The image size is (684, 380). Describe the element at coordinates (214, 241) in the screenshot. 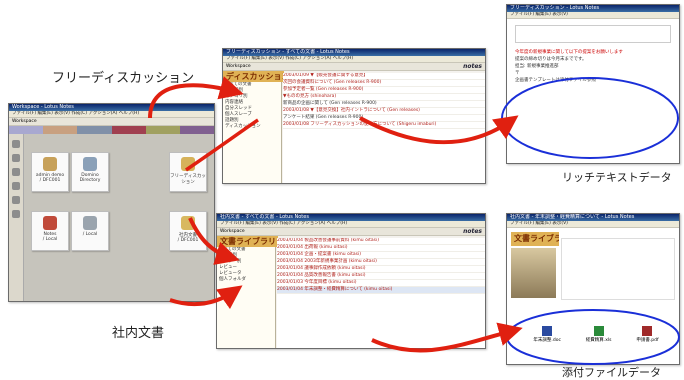

I see `arrow-to-docs` at that location.